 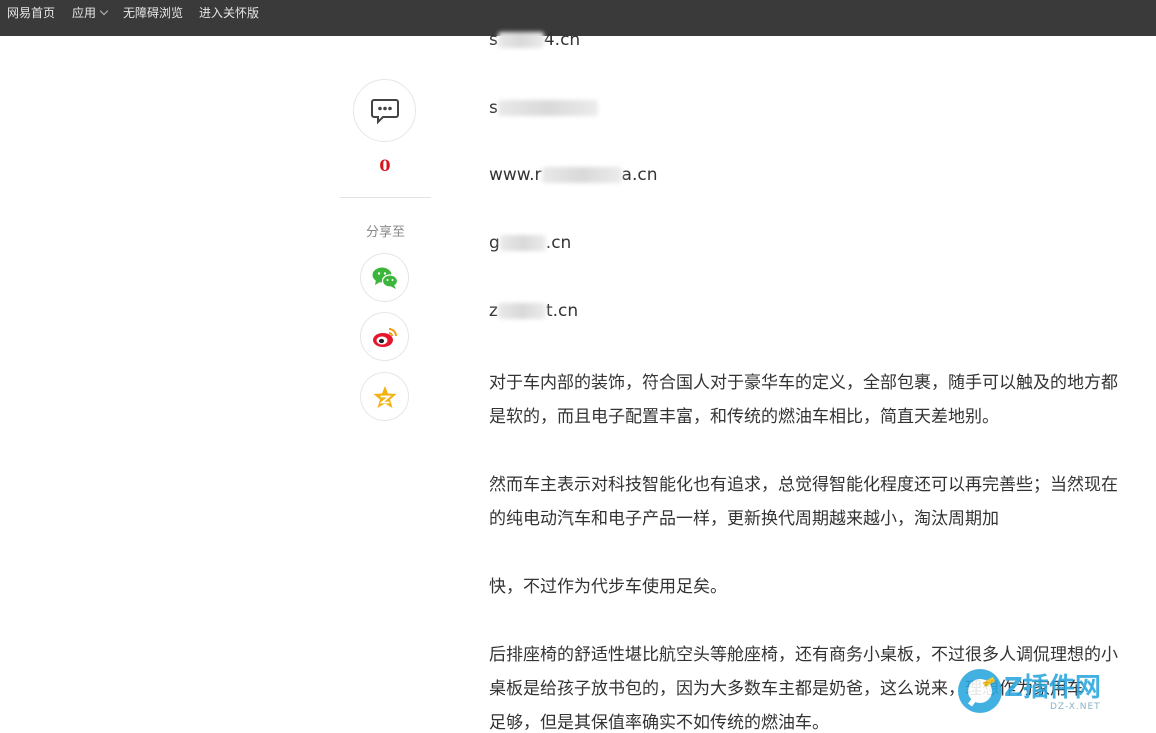 I want to click on domain-prefix: z, so click(x=493, y=311).